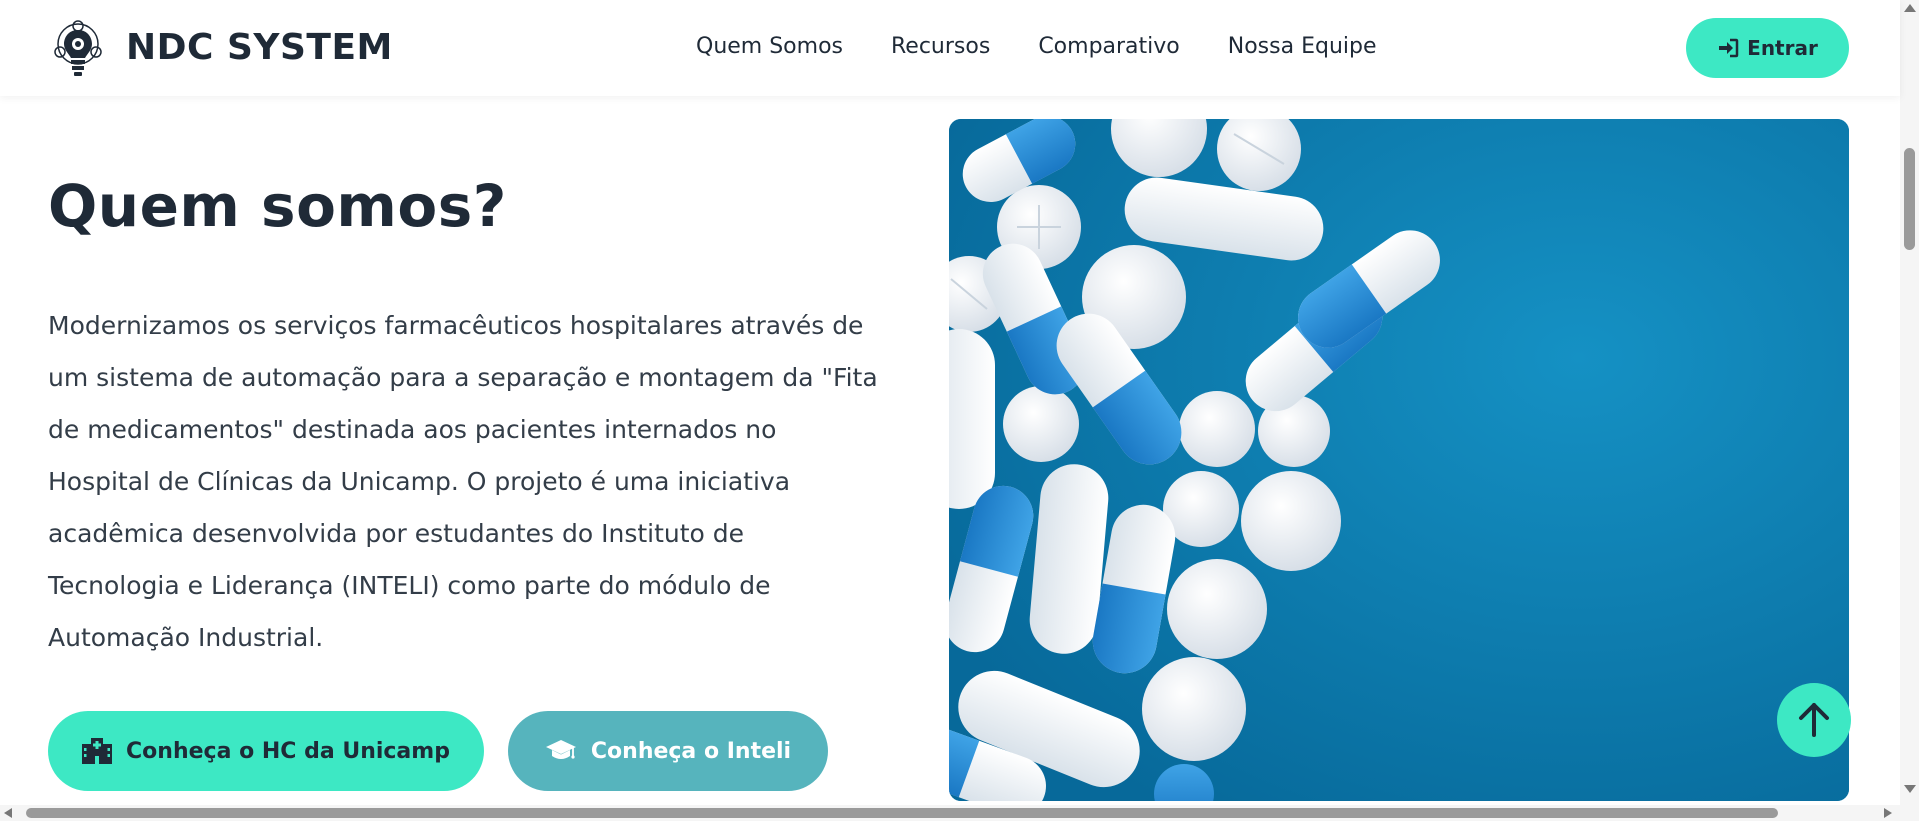  Describe the element at coordinates (78, 48) in the screenshot. I see `lightbulb-gear-icon` at that location.